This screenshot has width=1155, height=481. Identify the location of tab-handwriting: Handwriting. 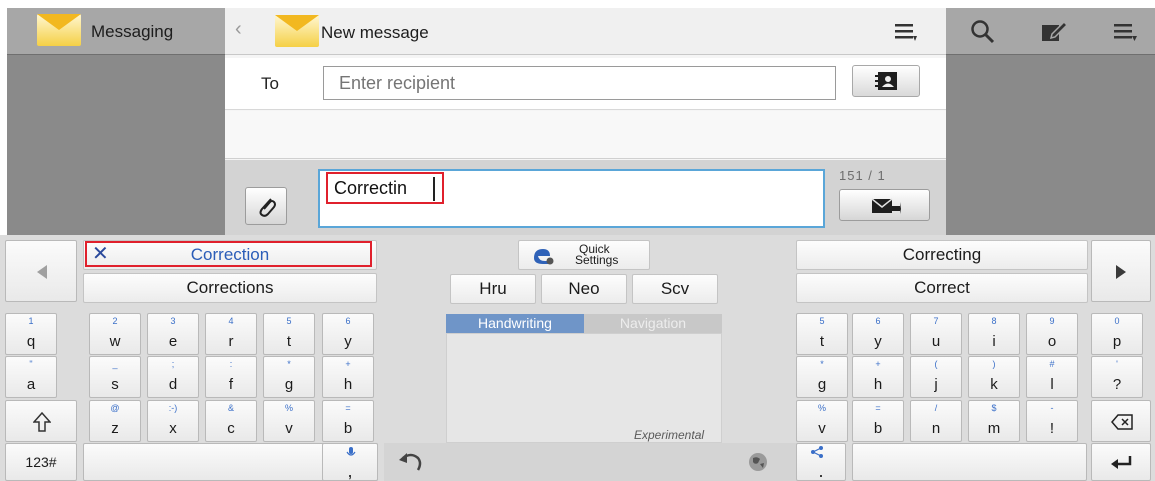
(515, 323).